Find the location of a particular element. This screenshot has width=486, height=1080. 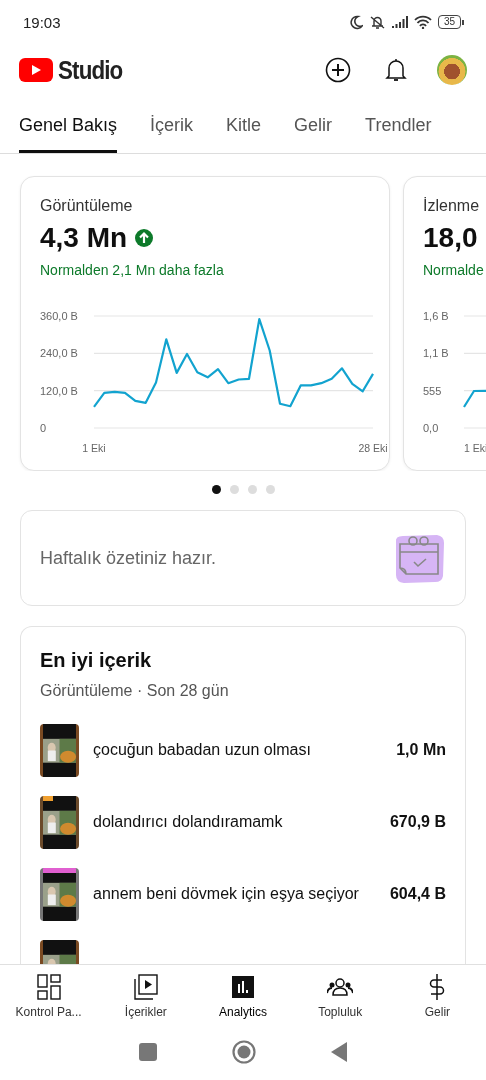

comparison-text: Normalden 2,1 Mn daha fazla is located at coordinates (132, 270).